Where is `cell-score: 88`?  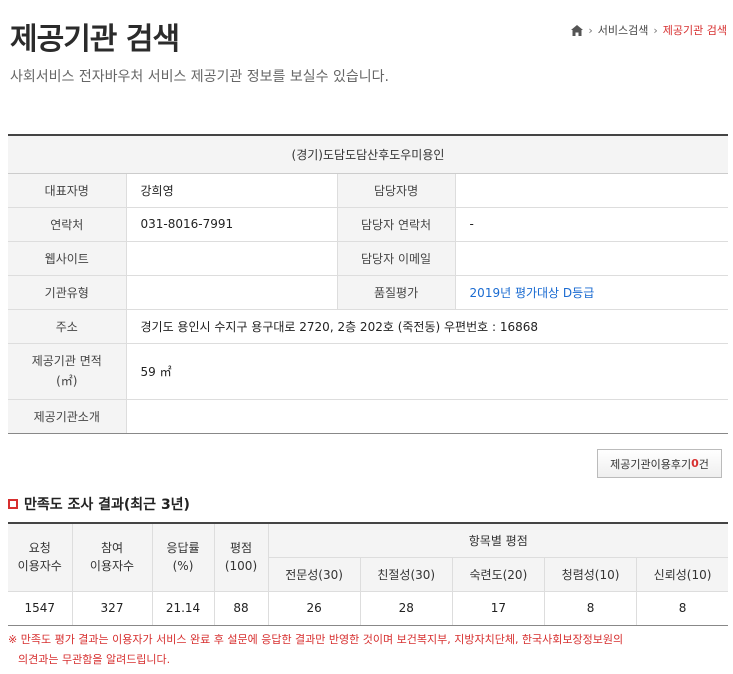
cell-score: 88 is located at coordinates (241, 608).